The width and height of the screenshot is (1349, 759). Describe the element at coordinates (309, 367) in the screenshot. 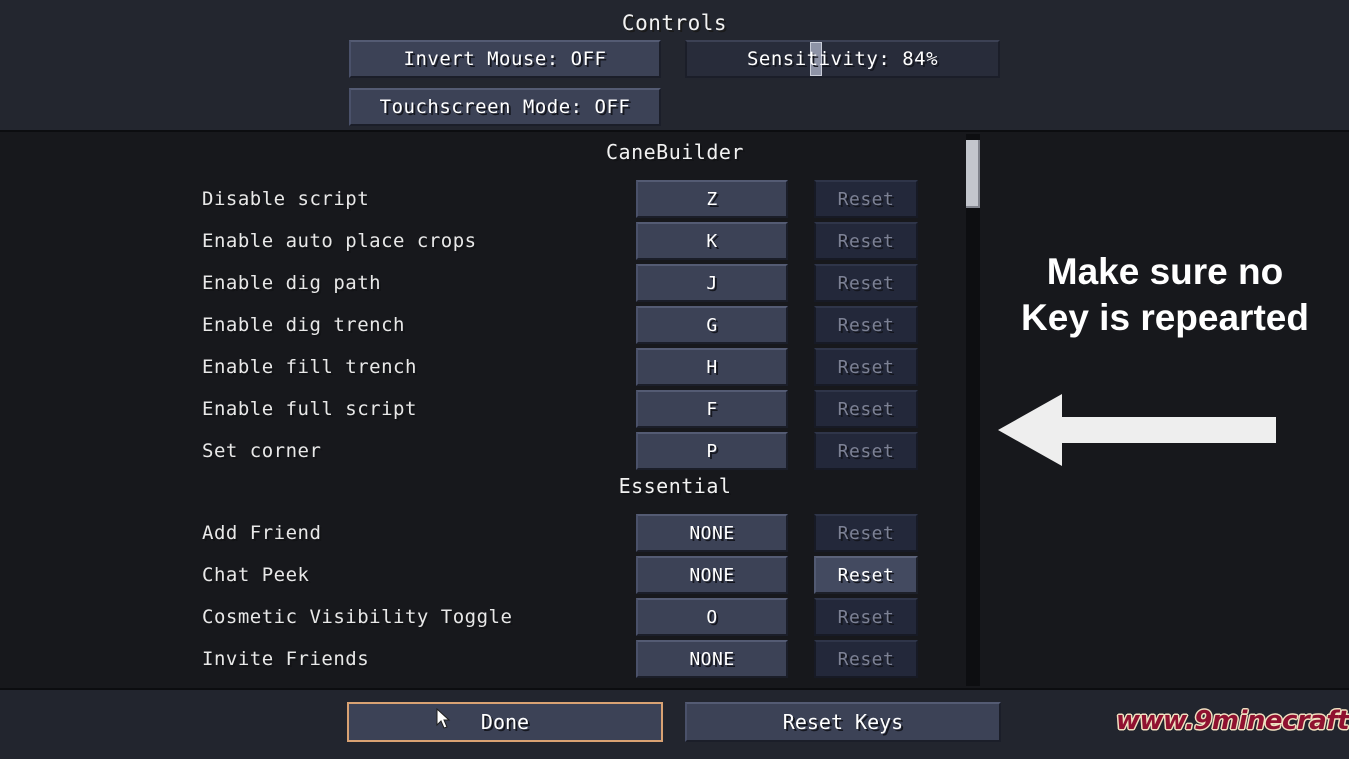

I see `keybind-label: Enable fill trench` at that location.